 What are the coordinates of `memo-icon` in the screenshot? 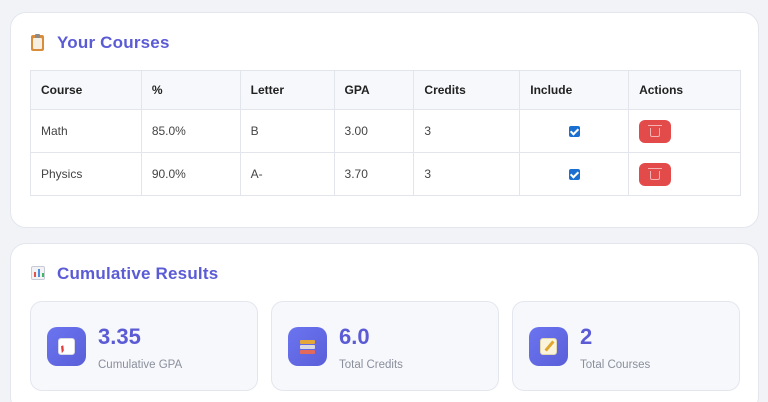 It's located at (548, 346).